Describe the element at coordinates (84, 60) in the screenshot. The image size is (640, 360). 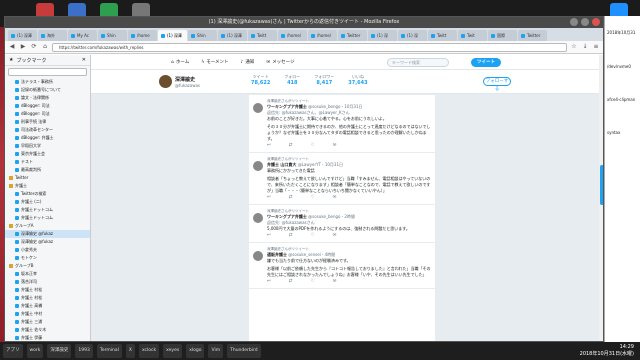
I see `sidebar-close-icon: ✕` at that location.